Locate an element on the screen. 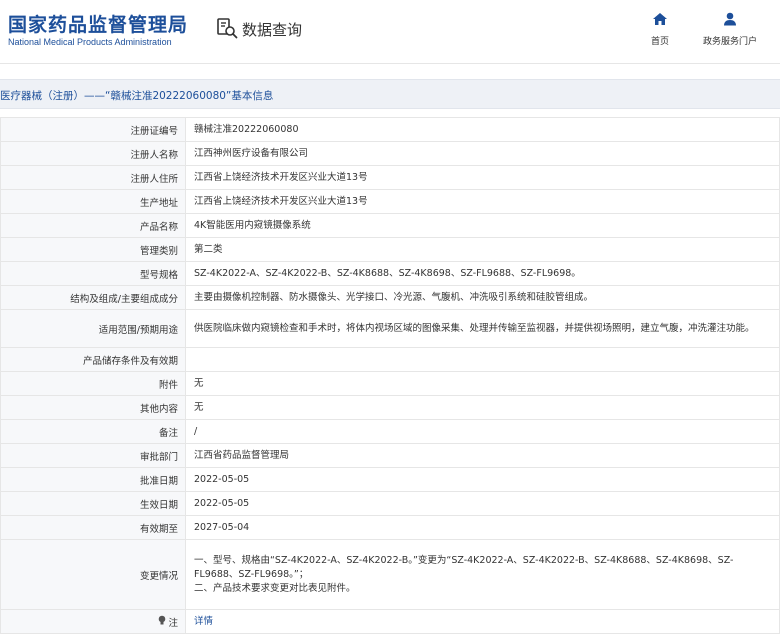 The image size is (780, 634). table-row: 批准日期 2022-05-05 is located at coordinates (390, 479).